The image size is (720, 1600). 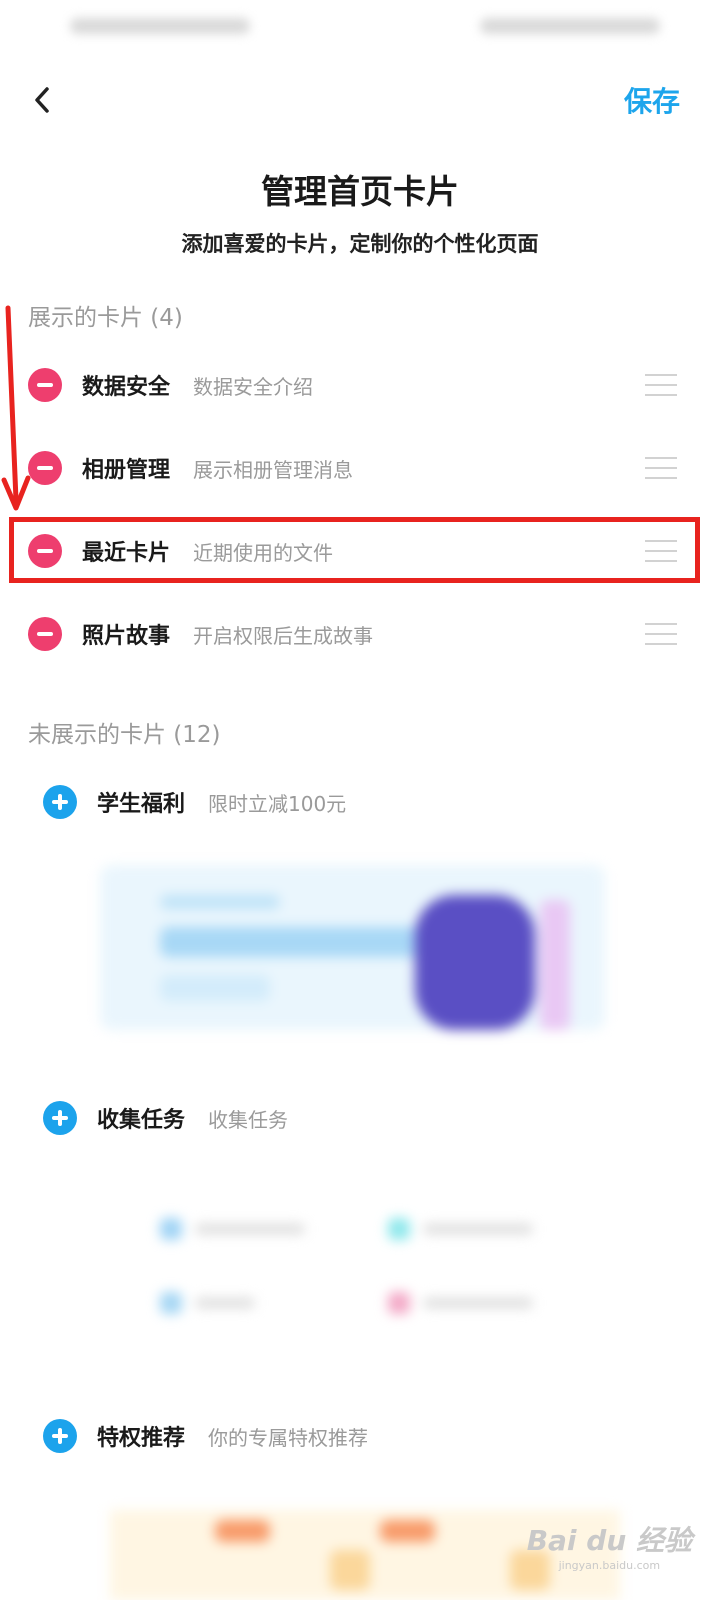 I want to click on card-description: 你的专属特权推荐, so click(x=288, y=1438).